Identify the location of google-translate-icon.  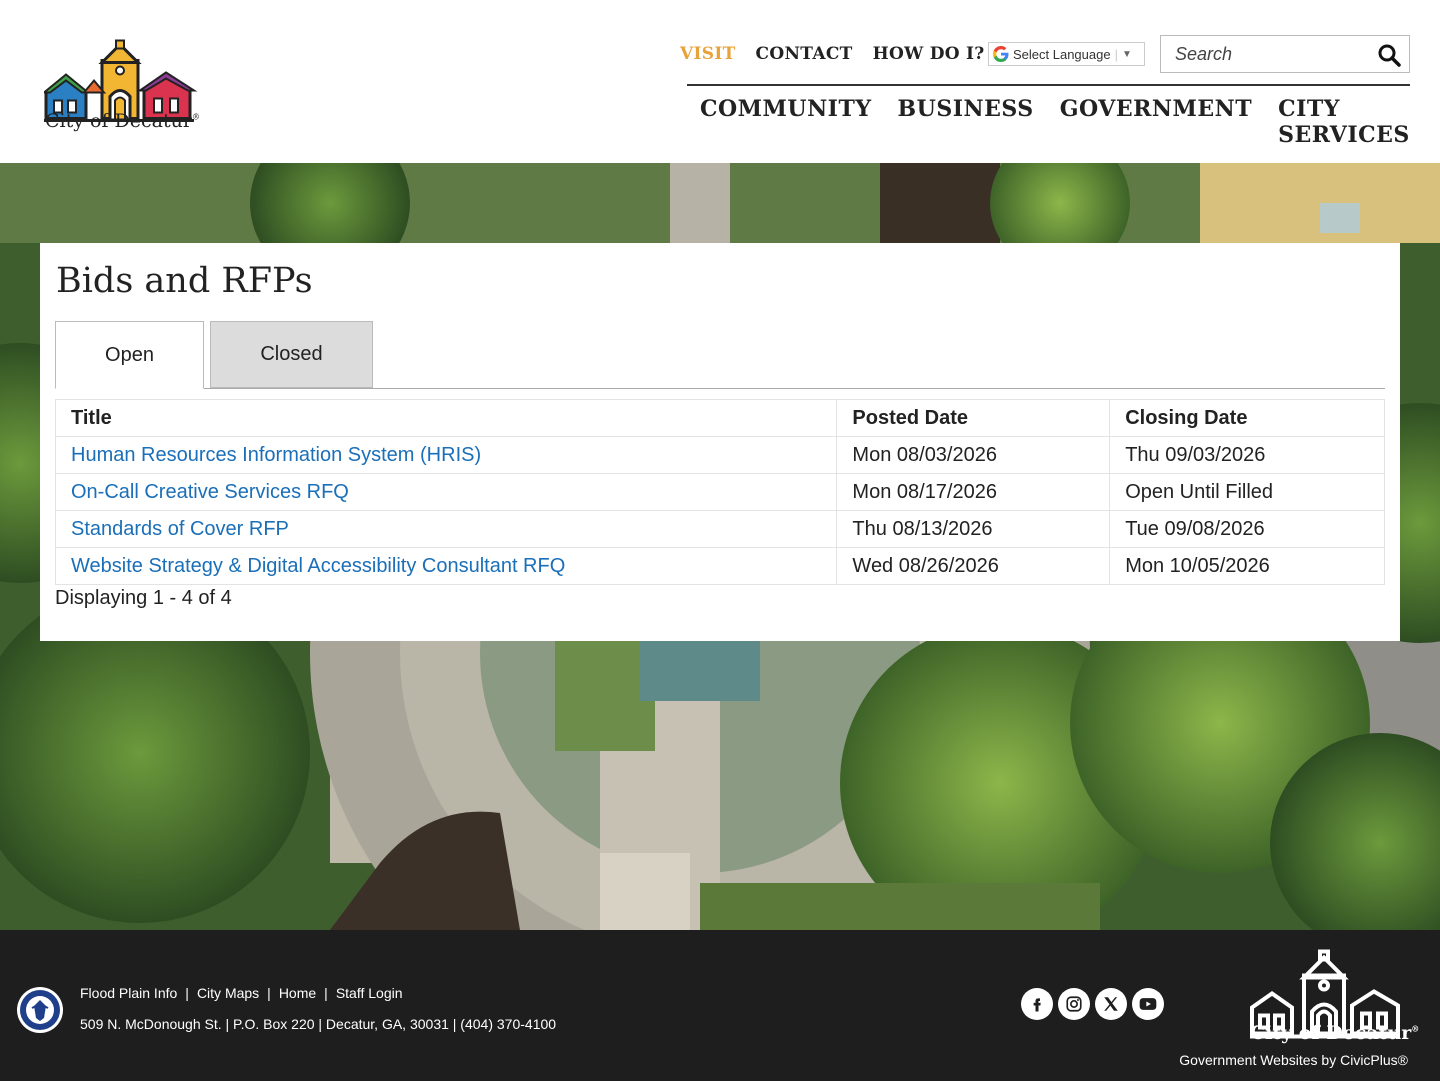
(1001, 54).